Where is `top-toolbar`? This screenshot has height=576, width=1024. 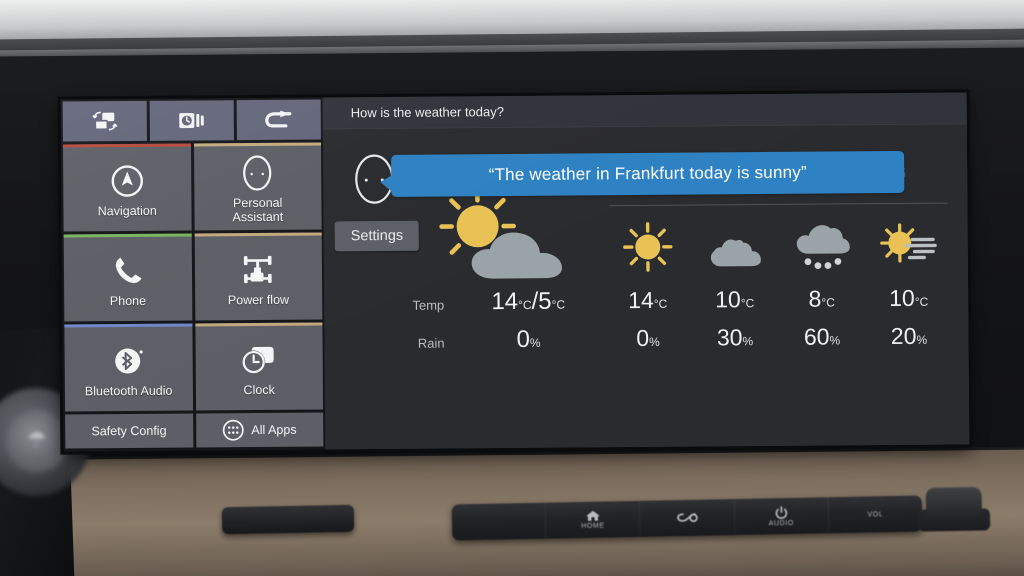
top-toolbar is located at coordinates (192, 120).